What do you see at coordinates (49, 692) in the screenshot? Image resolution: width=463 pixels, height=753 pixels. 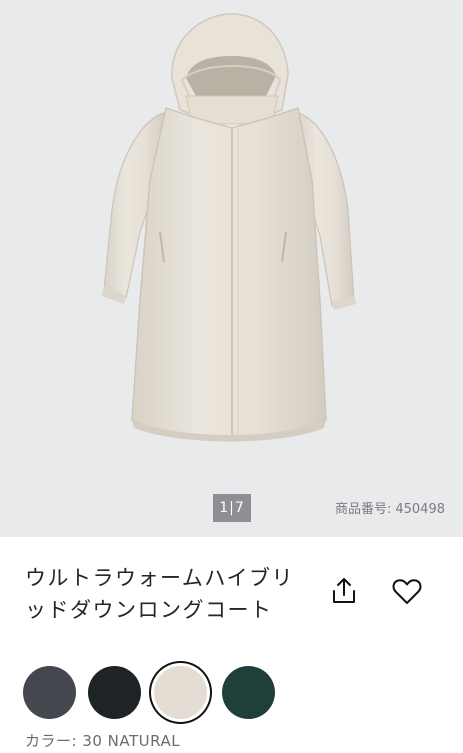 I see `color-swatch-dark-gray` at bounding box center [49, 692].